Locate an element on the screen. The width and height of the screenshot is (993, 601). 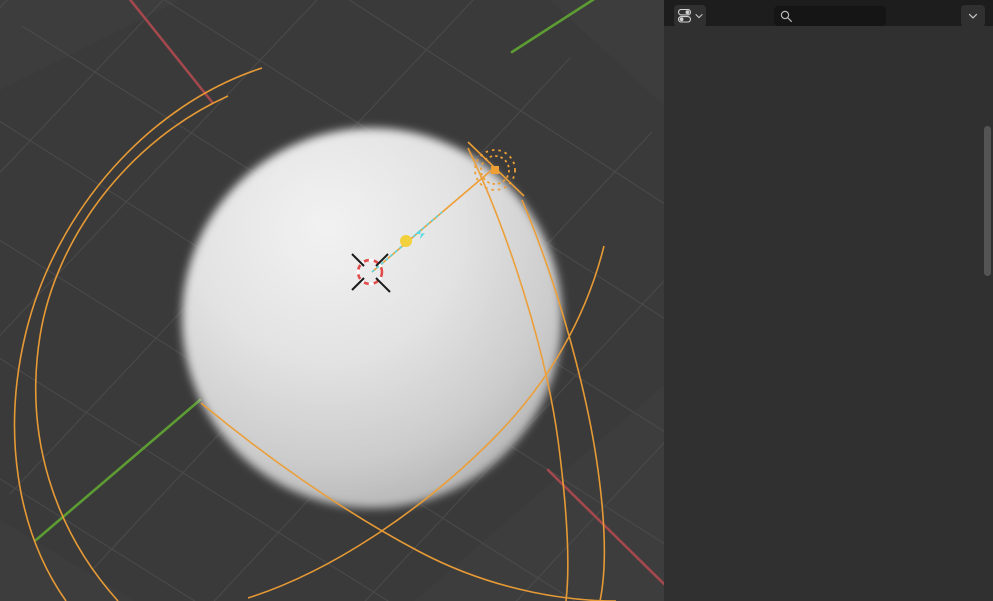
properties-header-strip is located at coordinates (829, 42).